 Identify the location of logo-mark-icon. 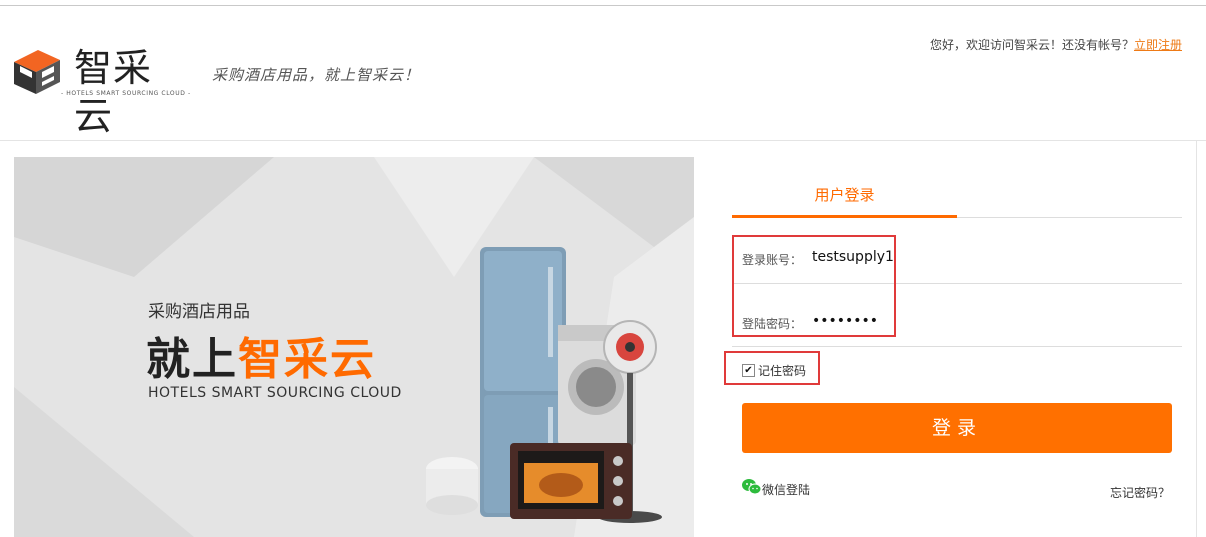
(37, 72).